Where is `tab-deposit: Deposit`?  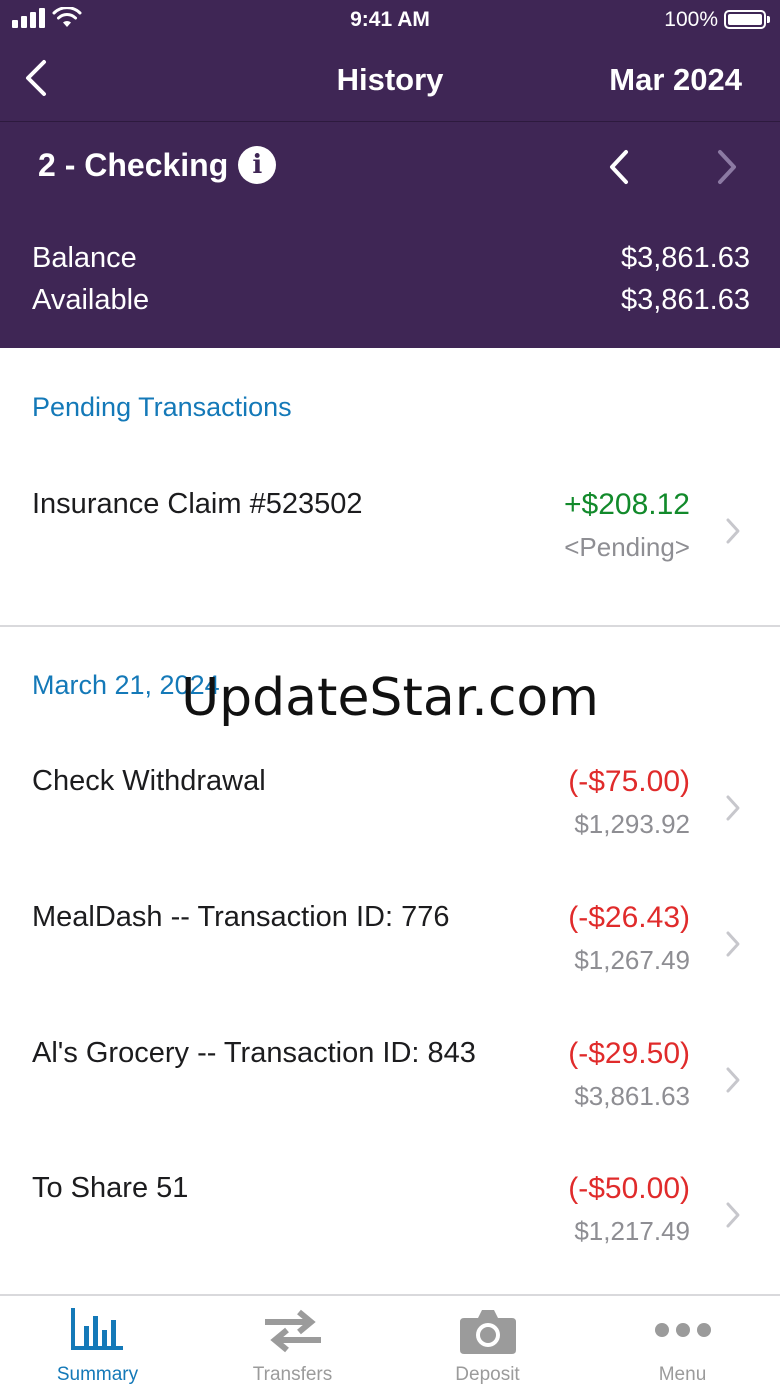
tab-deposit: Deposit is located at coordinates (487, 1341).